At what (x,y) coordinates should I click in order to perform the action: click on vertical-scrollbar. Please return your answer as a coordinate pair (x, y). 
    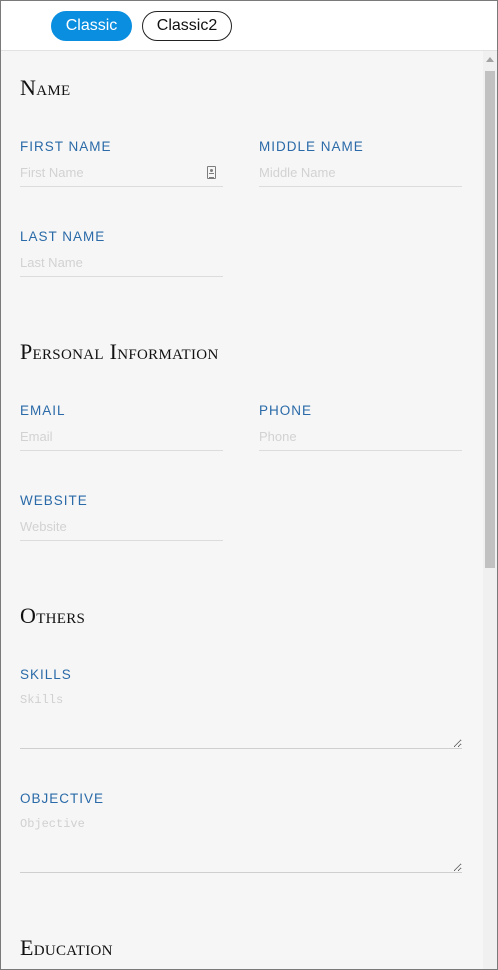
    Looking at the image, I should click on (490, 510).